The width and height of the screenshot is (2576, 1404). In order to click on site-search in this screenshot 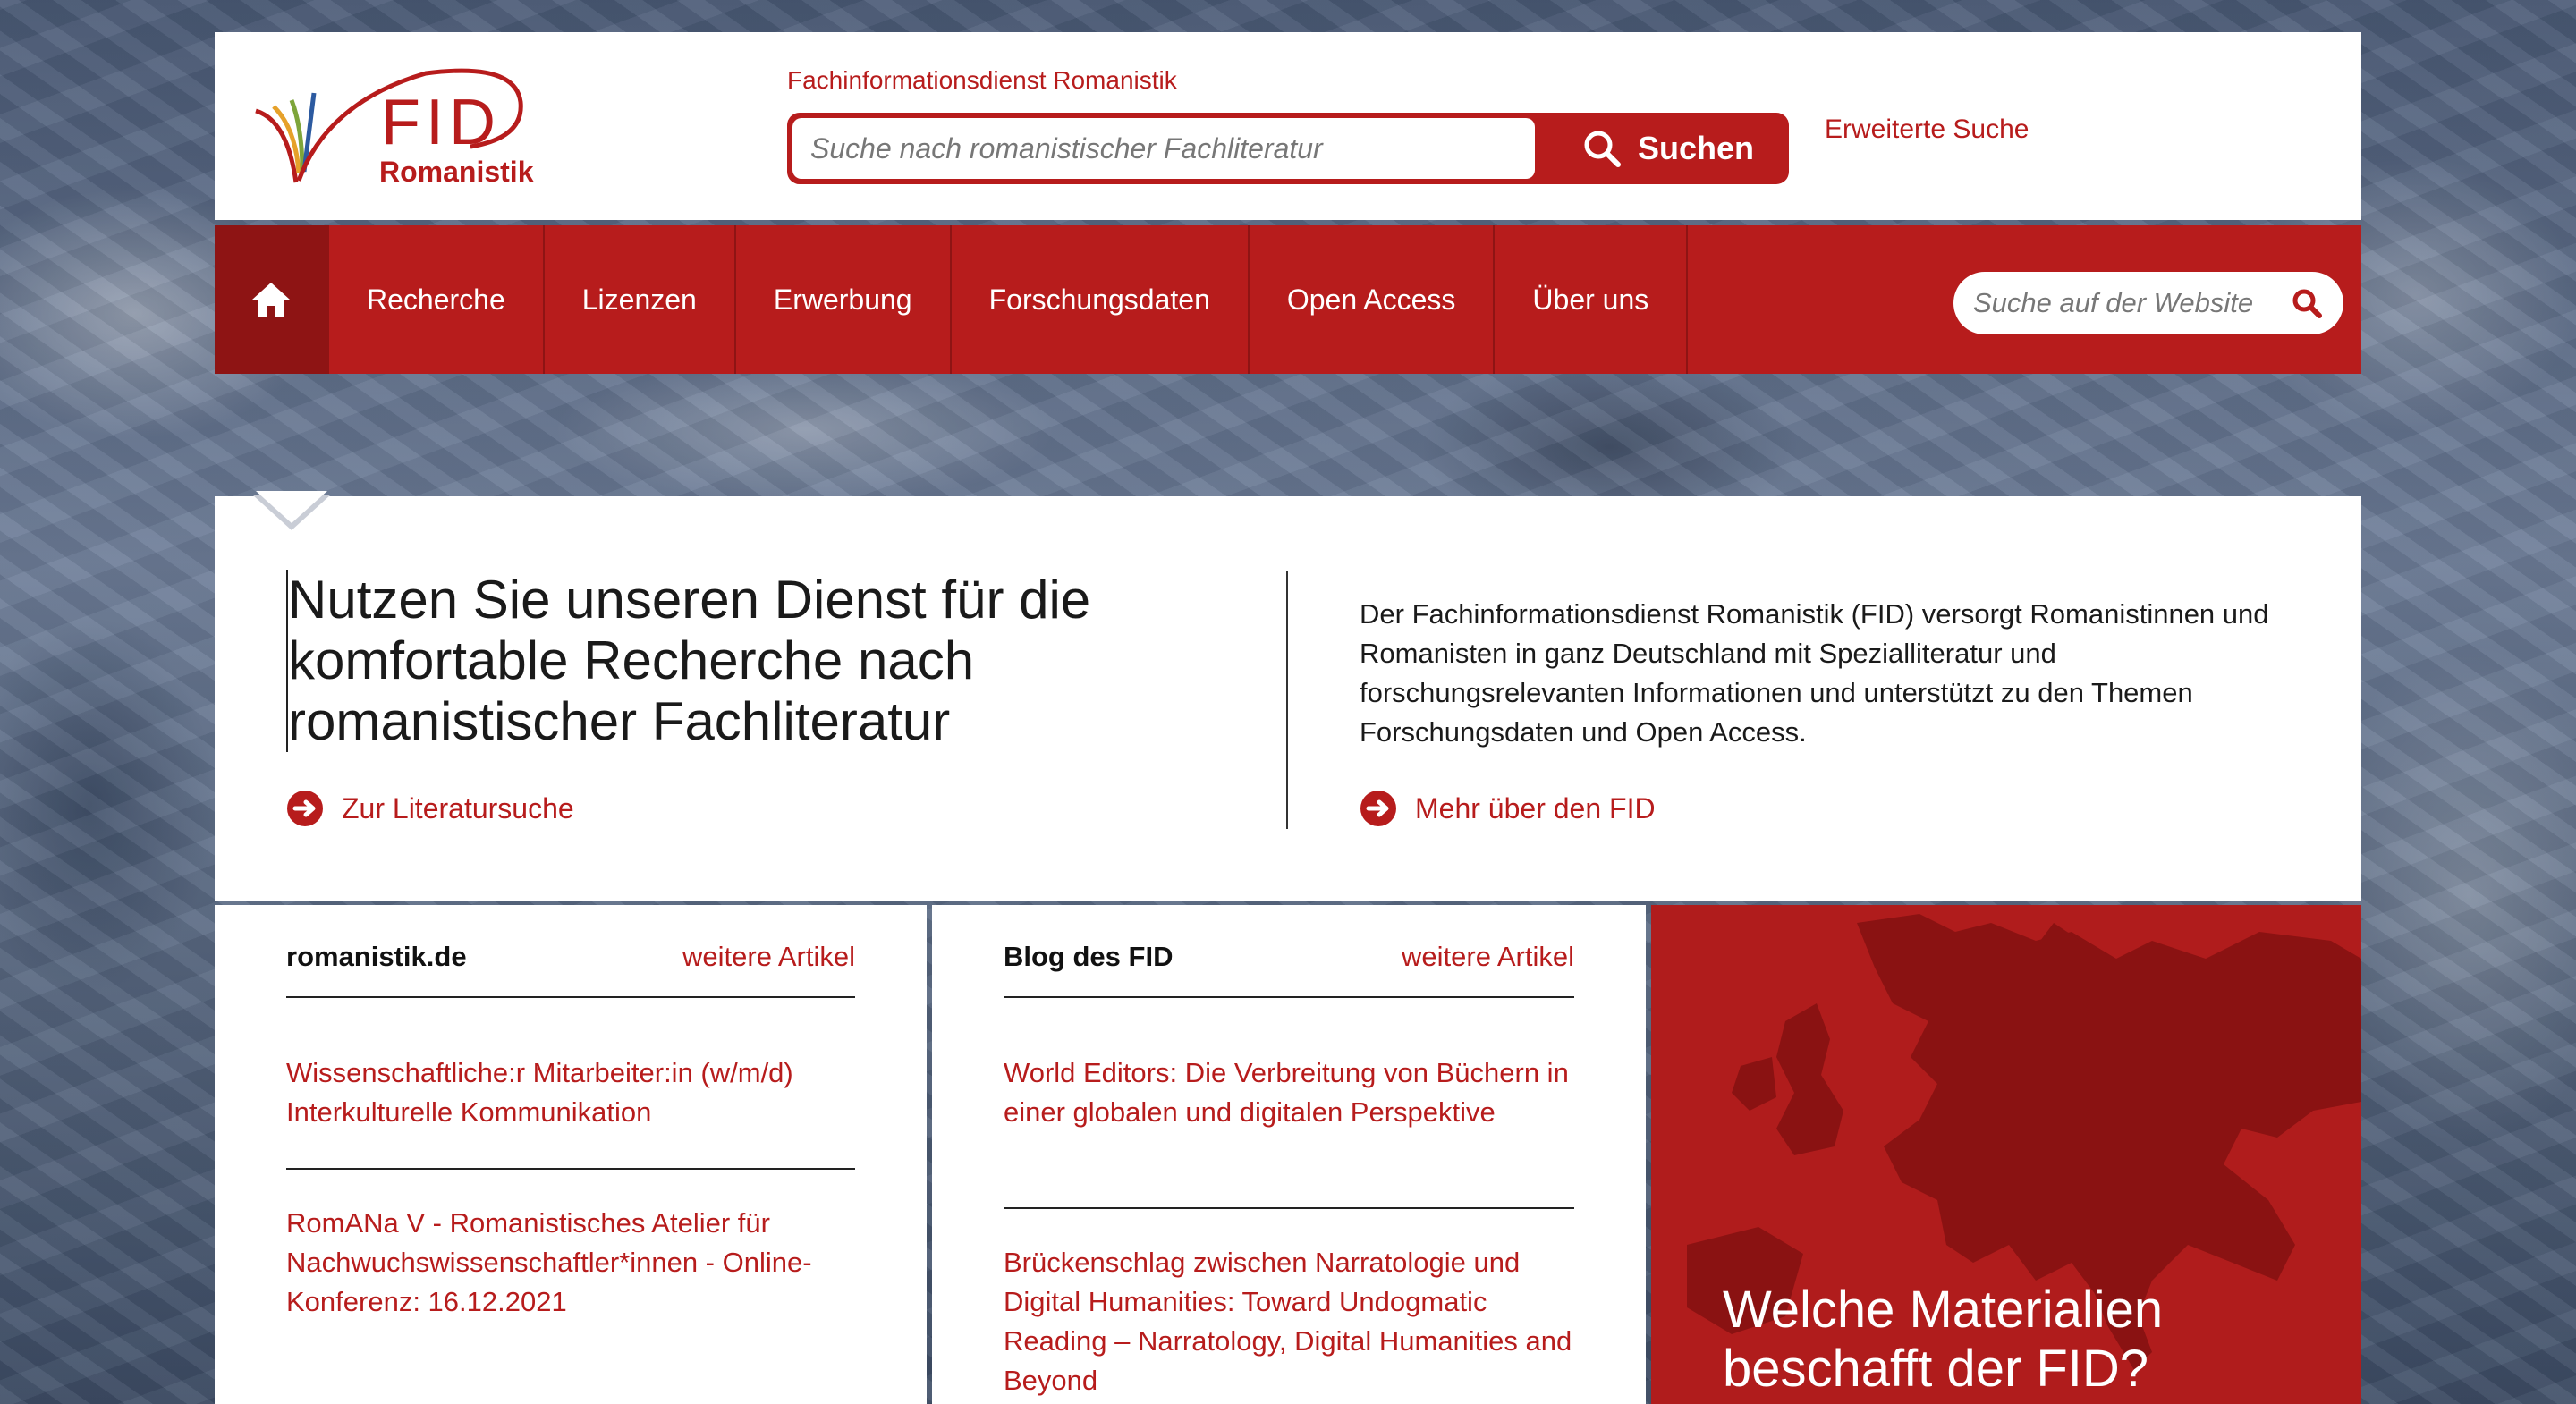, I will do `click(2148, 303)`.